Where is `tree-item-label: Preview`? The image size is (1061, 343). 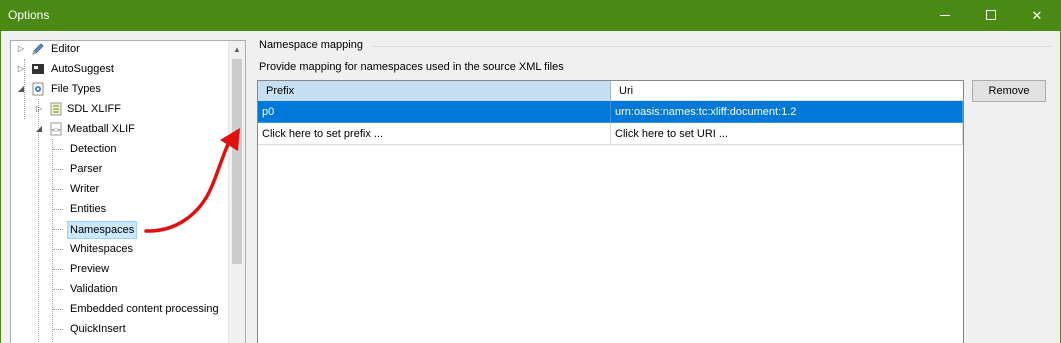 tree-item-label: Preview is located at coordinates (90, 269).